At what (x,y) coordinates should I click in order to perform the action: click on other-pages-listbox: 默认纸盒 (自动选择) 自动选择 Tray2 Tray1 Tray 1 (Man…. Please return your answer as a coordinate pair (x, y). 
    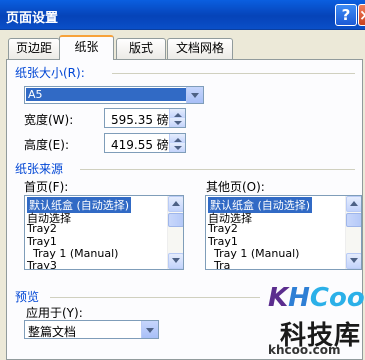
    Looking at the image, I should click on (283, 232).